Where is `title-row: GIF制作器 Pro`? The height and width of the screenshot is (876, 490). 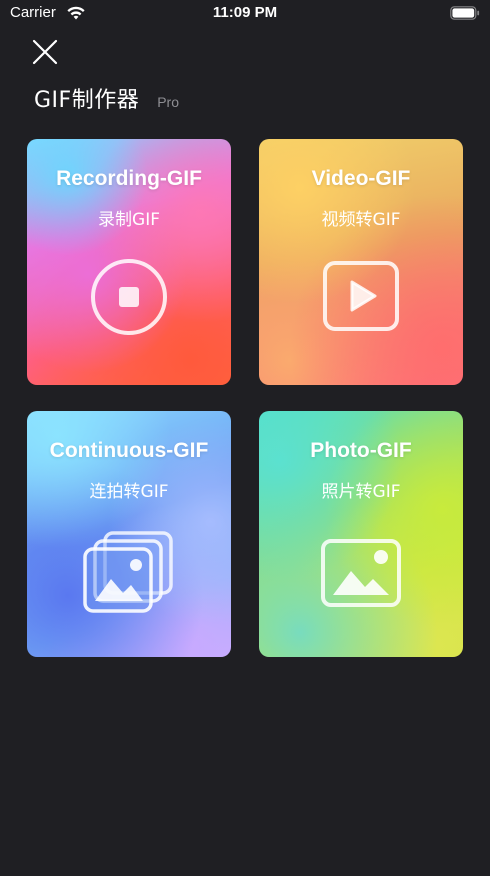
title-row: GIF制作器 Pro is located at coordinates (106, 98).